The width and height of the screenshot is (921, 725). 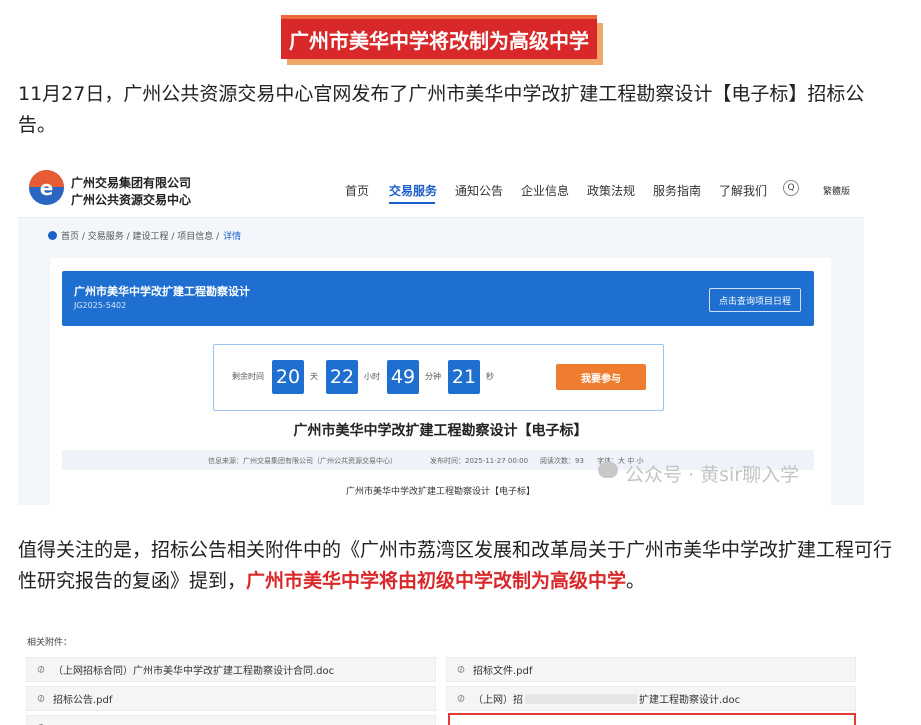 I want to click on countdown-seconds: 21, so click(x=464, y=377).